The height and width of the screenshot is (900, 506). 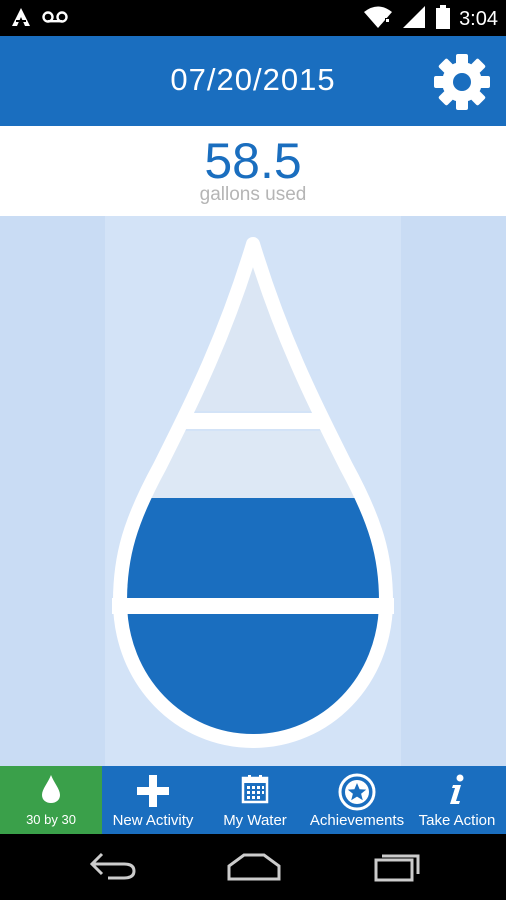 What do you see at coordinates (357, 794) in the screenshot?
I see `star-badge-icon` at bounding box center [357, 794].